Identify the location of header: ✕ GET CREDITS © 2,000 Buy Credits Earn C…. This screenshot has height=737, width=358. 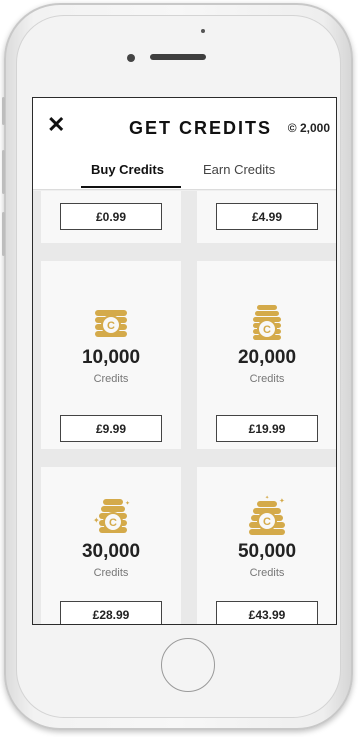
(184, 144).